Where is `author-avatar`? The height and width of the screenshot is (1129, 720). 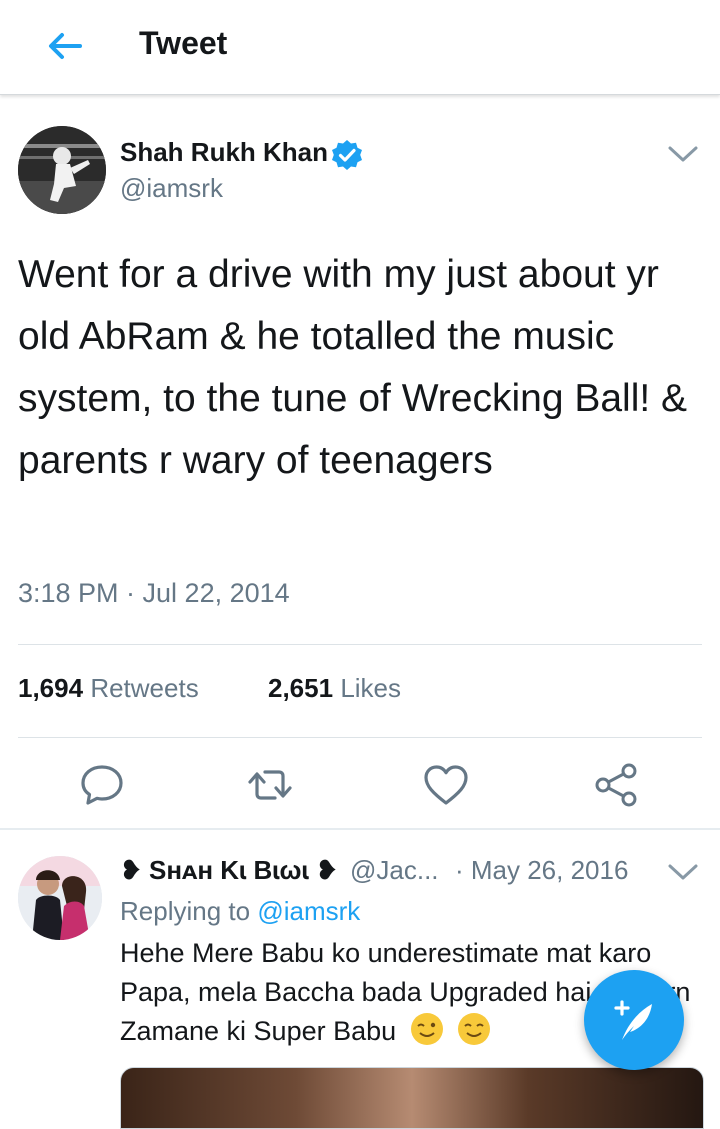
author-avatar is located at coordinates (62, 170).